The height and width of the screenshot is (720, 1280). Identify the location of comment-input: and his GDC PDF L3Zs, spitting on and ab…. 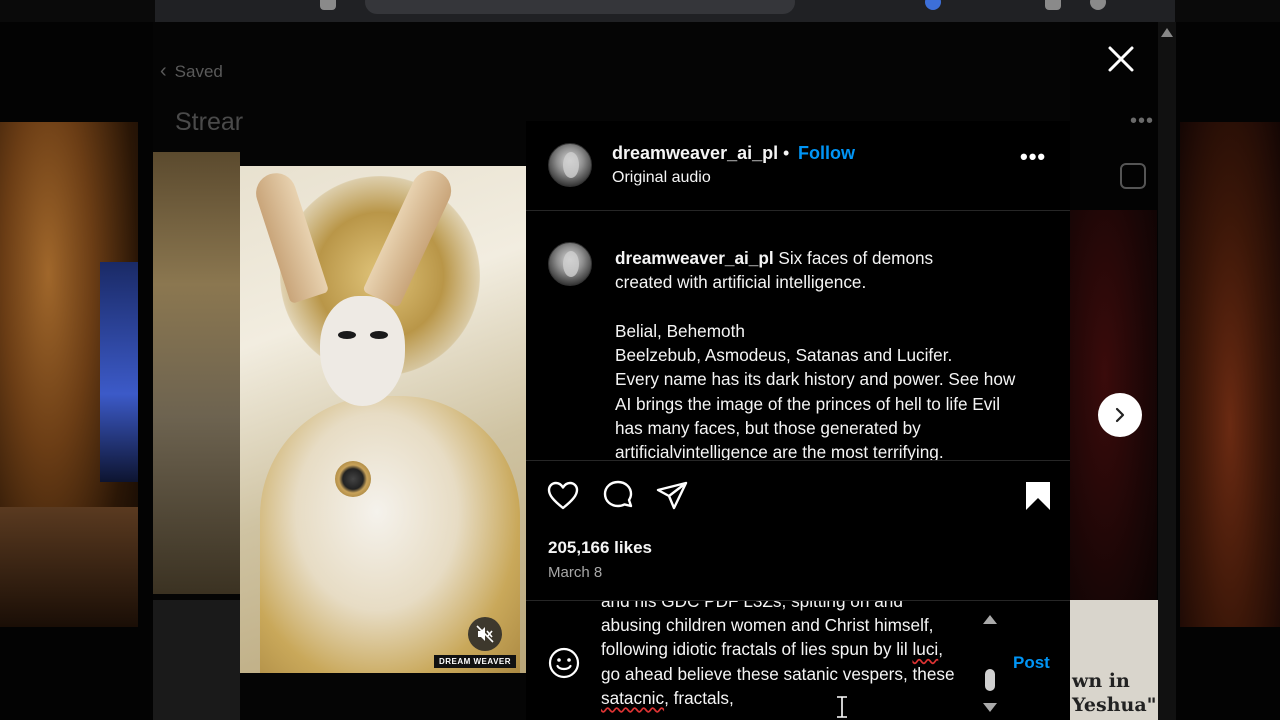
(793, 655).